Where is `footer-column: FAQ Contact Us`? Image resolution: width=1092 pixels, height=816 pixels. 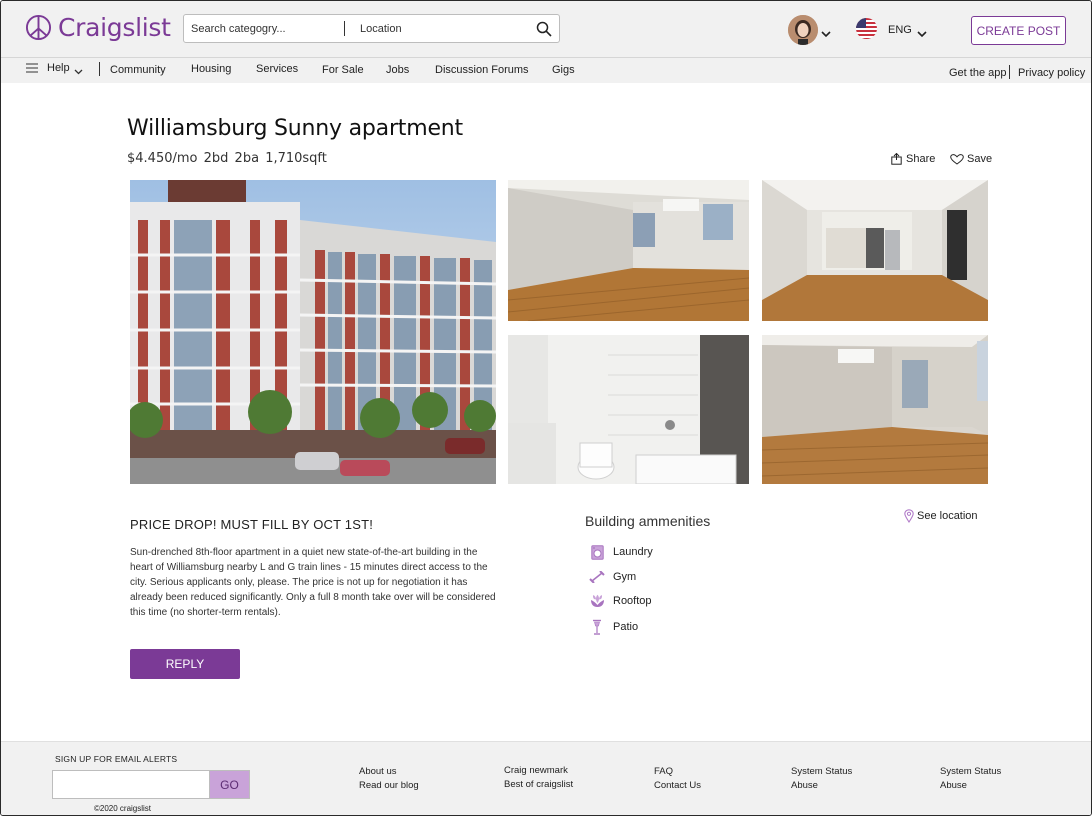
footer-column: FAQ Contact Us is located at coordinates (677, 779).